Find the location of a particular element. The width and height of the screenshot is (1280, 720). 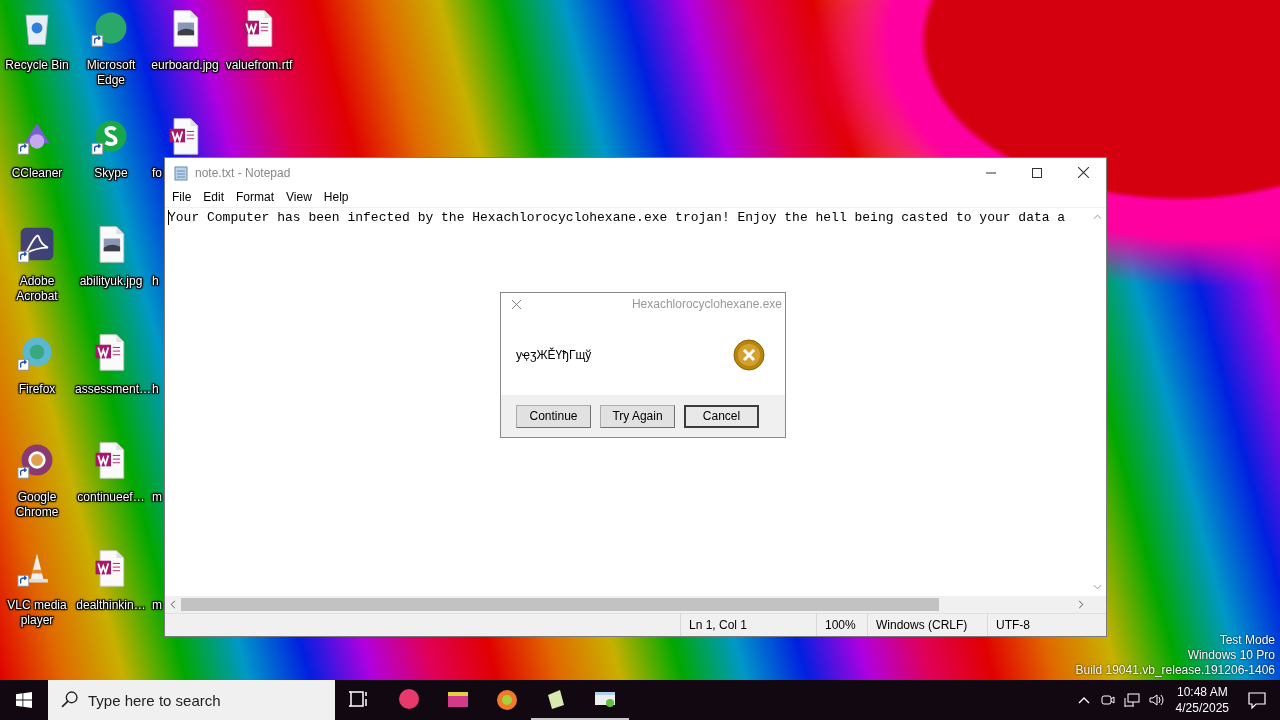

icon-label: Microsoft Edge is located at coordinates (111, 73).